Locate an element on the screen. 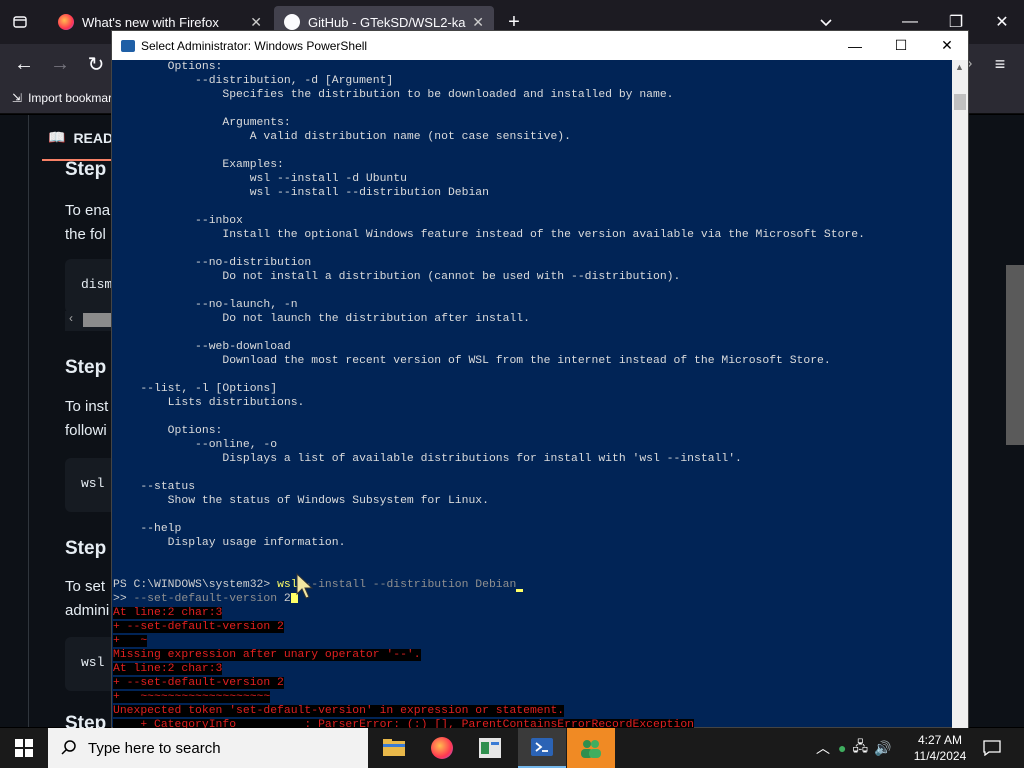  browser-close-button: ✕ is located at coordinates (1002, 22).